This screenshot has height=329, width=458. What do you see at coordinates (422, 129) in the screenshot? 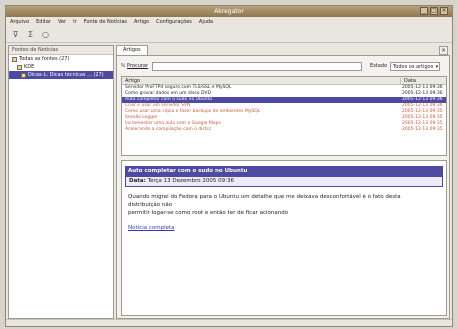
I see `row-date: 2005-12-13 09:35` at bounding box center [422, 129].